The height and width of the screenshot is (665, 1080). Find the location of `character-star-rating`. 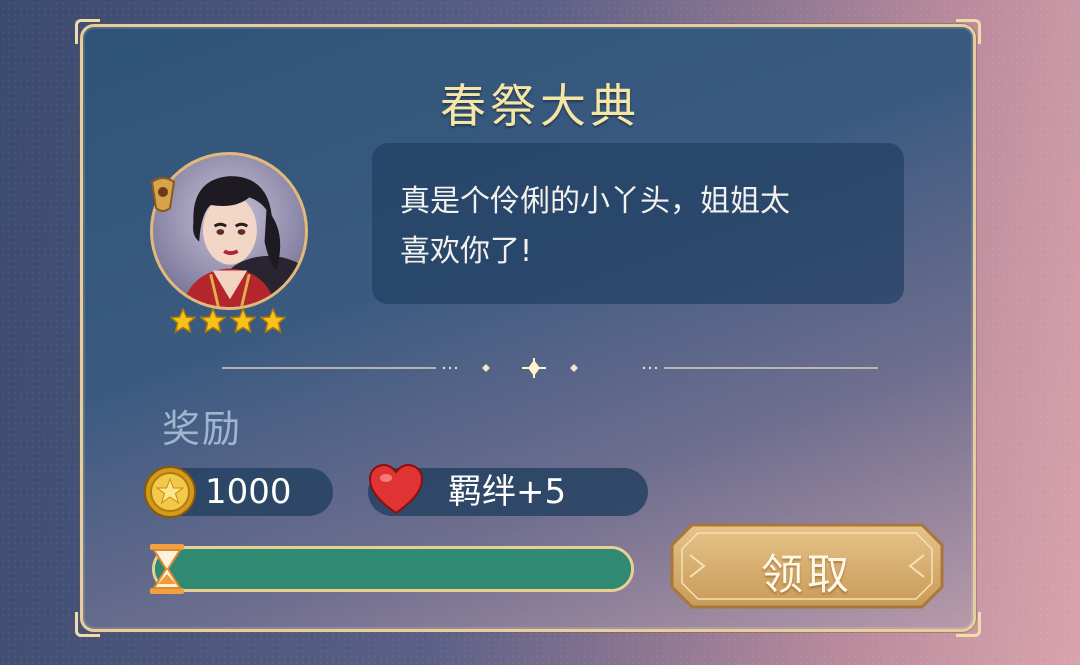

character-star-rating is located at coordinates (228, 321).